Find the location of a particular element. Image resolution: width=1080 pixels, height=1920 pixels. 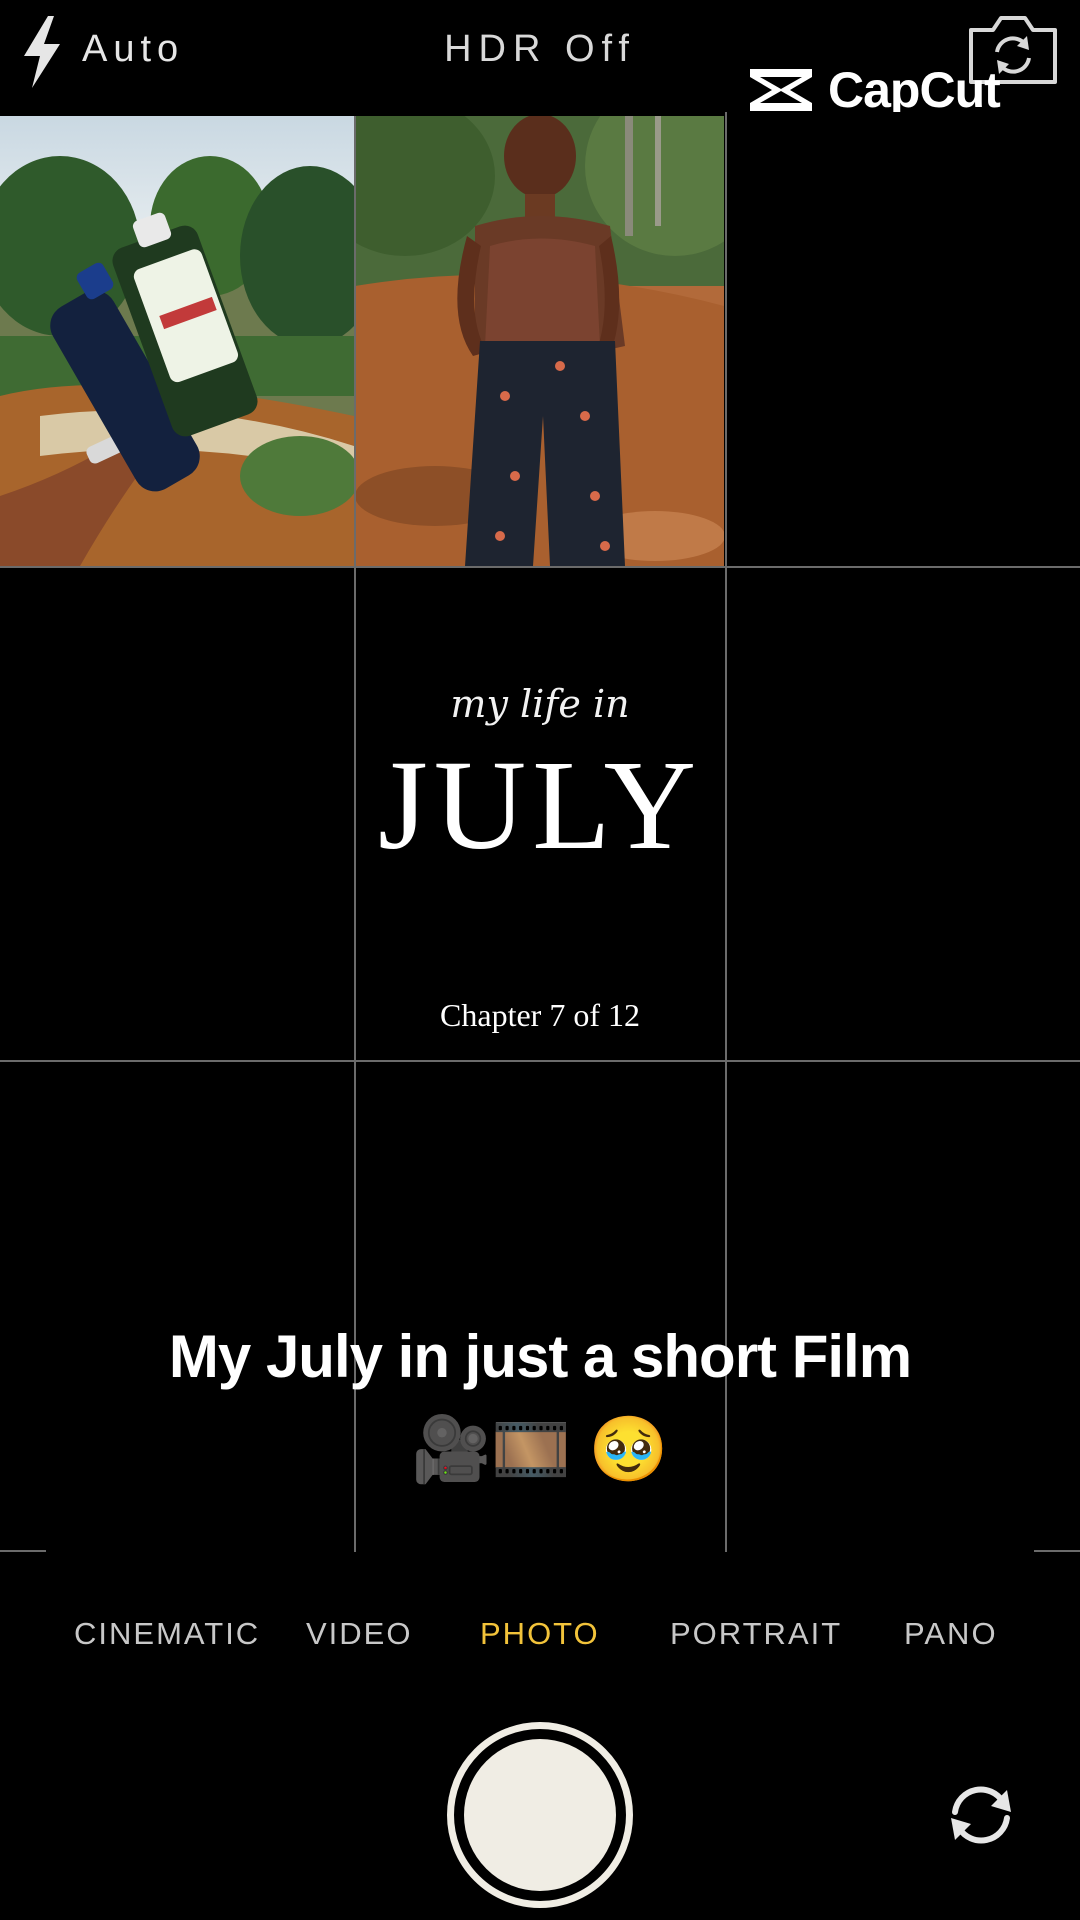

overlay-chapter: Chapter 7 of 12 is located at coordinates (540, 1015).